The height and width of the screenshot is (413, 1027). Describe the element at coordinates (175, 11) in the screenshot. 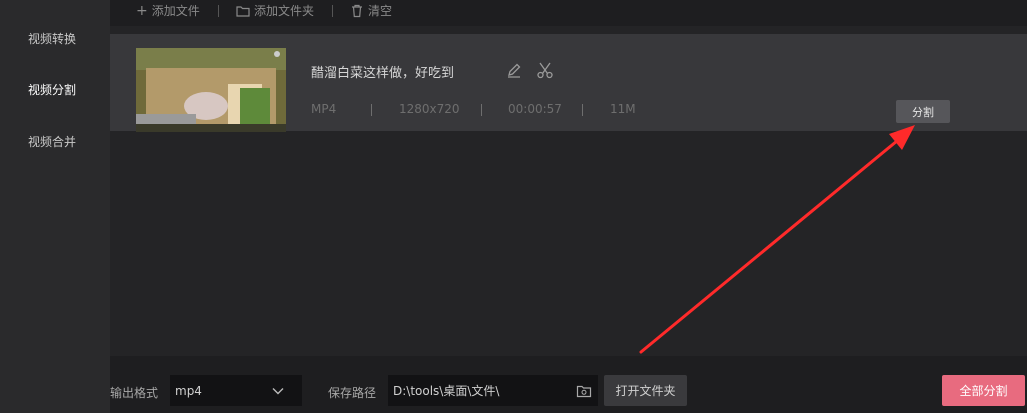

I see `add-file-label: 添加文件` at that location.